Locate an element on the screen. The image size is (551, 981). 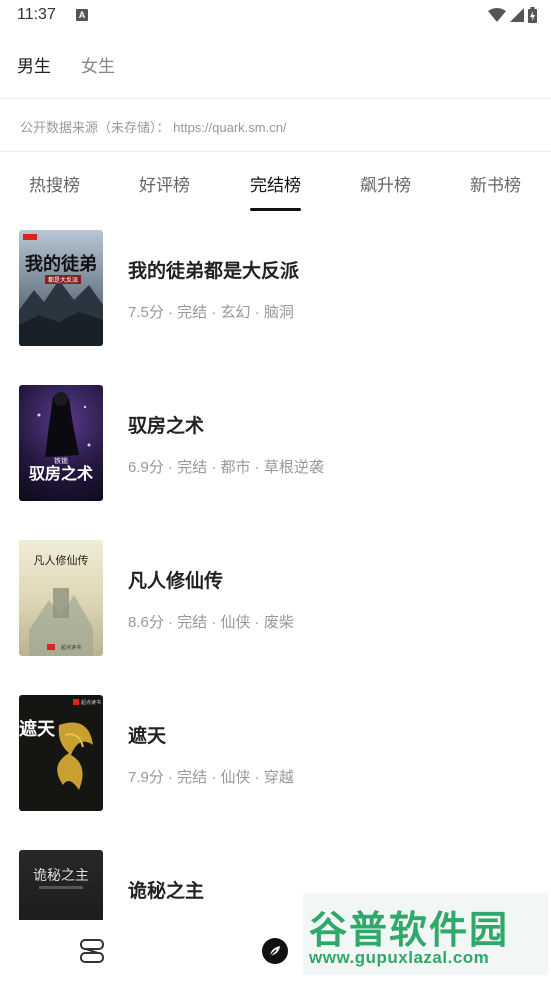
signal-icon is located at coordinates (517, 15).